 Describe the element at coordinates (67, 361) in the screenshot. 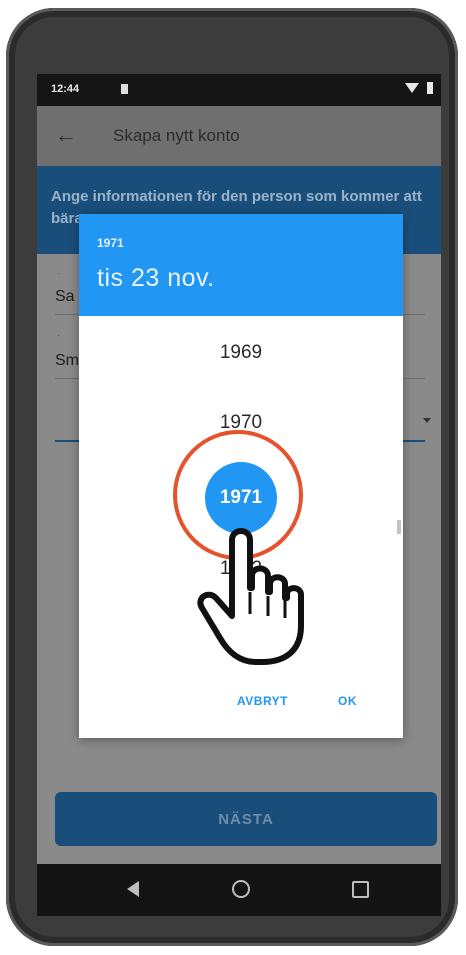

I see `last-name-field: Sm` at that location.